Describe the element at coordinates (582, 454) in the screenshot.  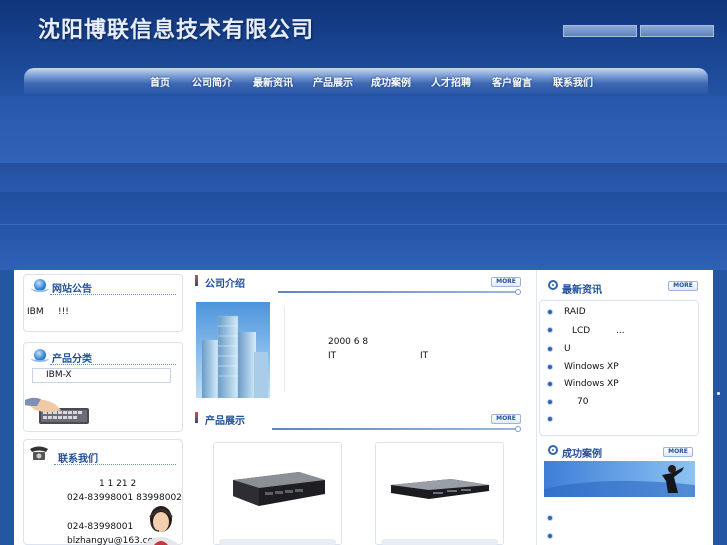
I see `cases-title: 成功案例` at that location.